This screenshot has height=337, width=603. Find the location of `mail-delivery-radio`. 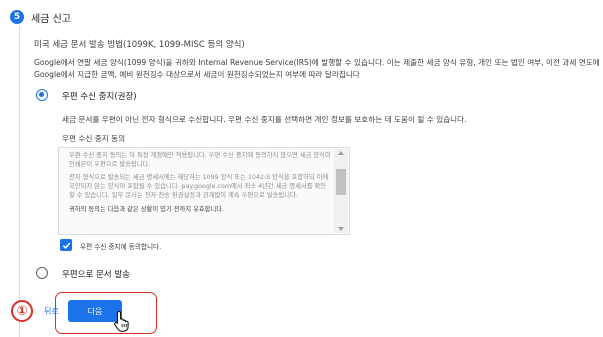

mail-delivery-radio is located at coordinates (42, 273).